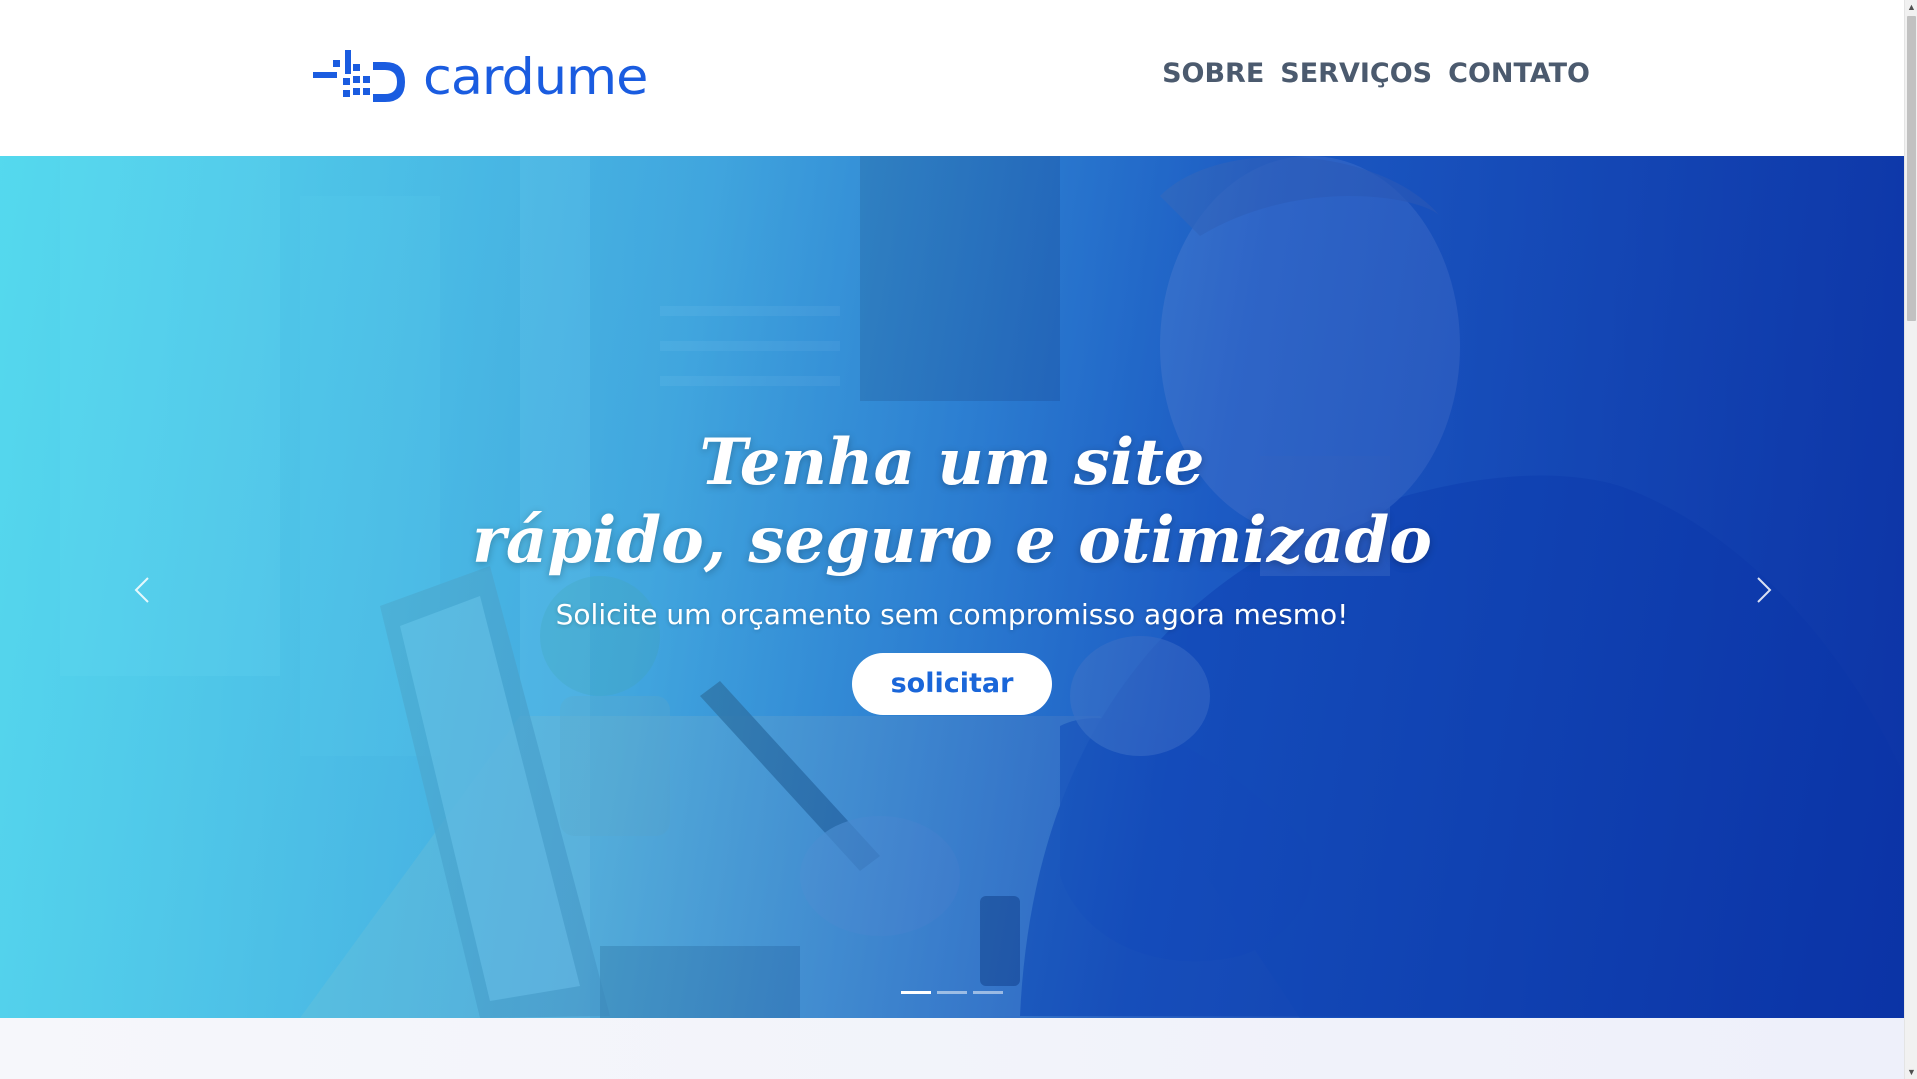 The height and width of the screenshot is (1079, 1917). What do you see at coordinates (952, 684) in the screenshot?
I see `solicitar-button: solicitar` at bounding box center [952, 684].